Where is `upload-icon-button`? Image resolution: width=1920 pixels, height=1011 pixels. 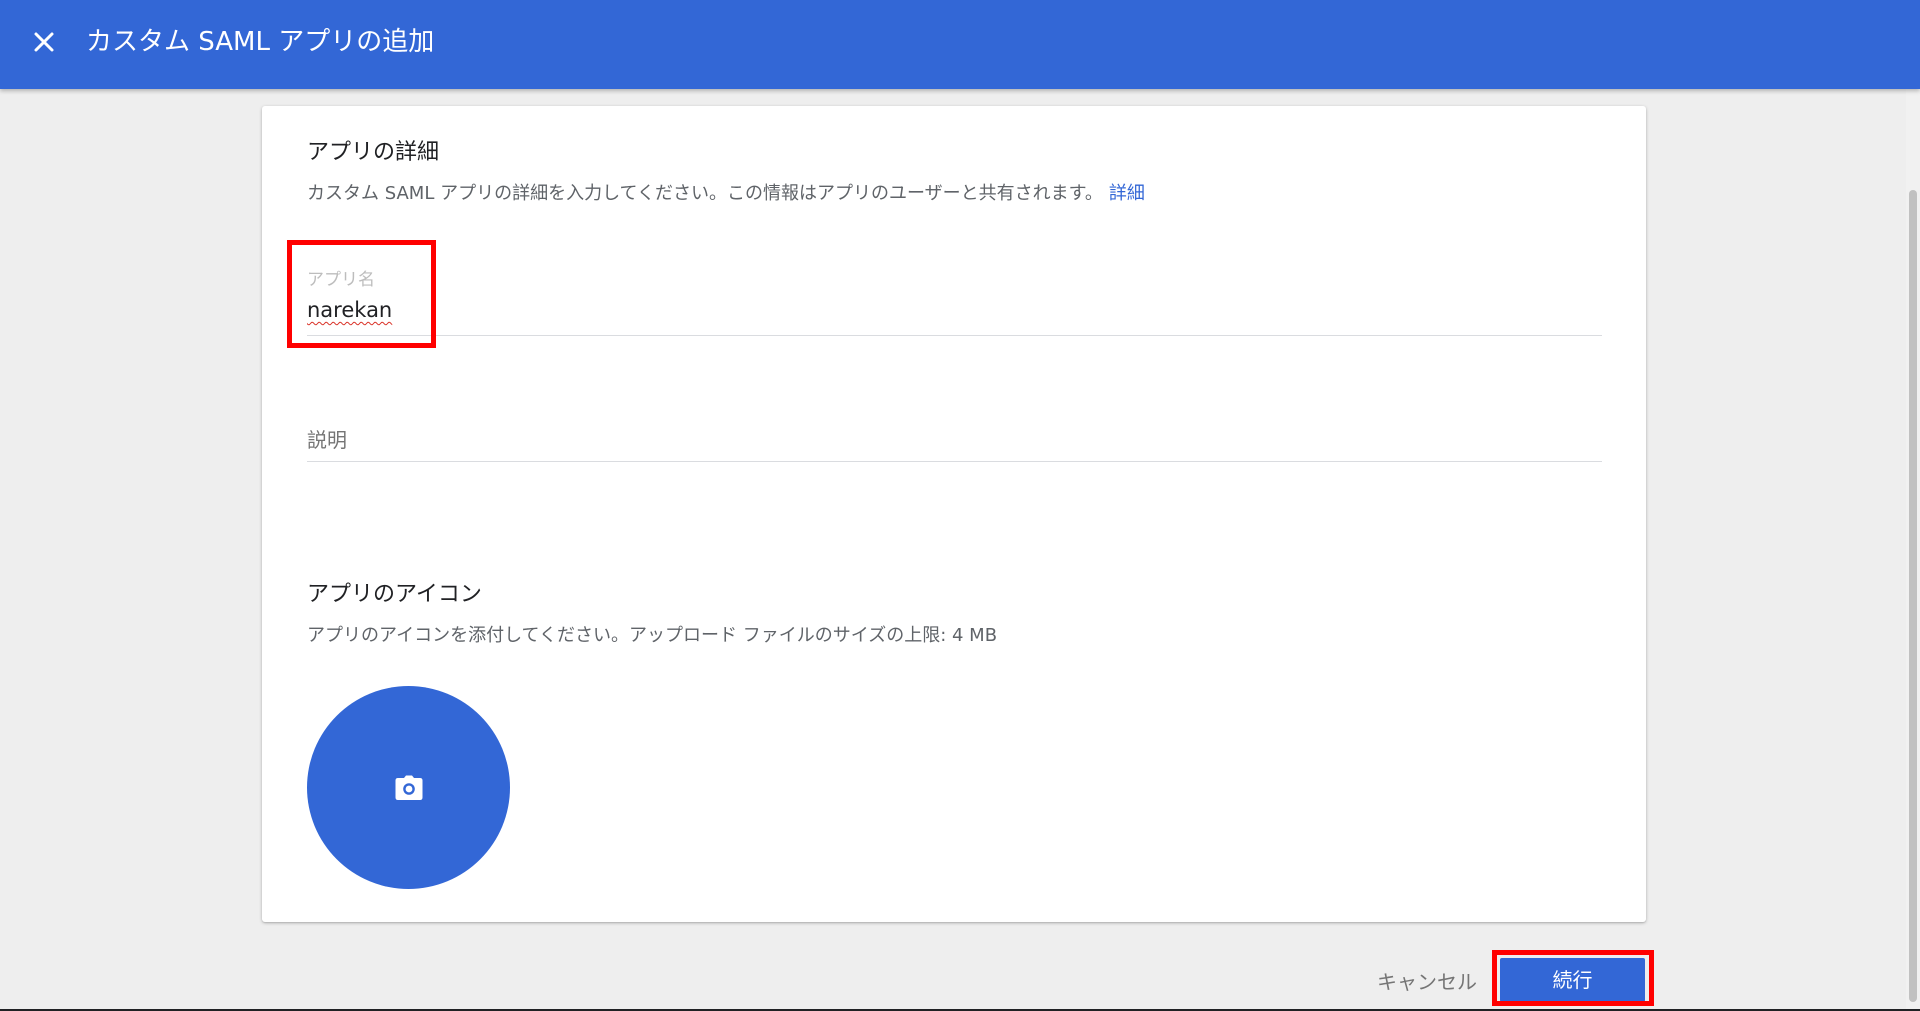 upload-icon-button is located at coordinates (408, 787).